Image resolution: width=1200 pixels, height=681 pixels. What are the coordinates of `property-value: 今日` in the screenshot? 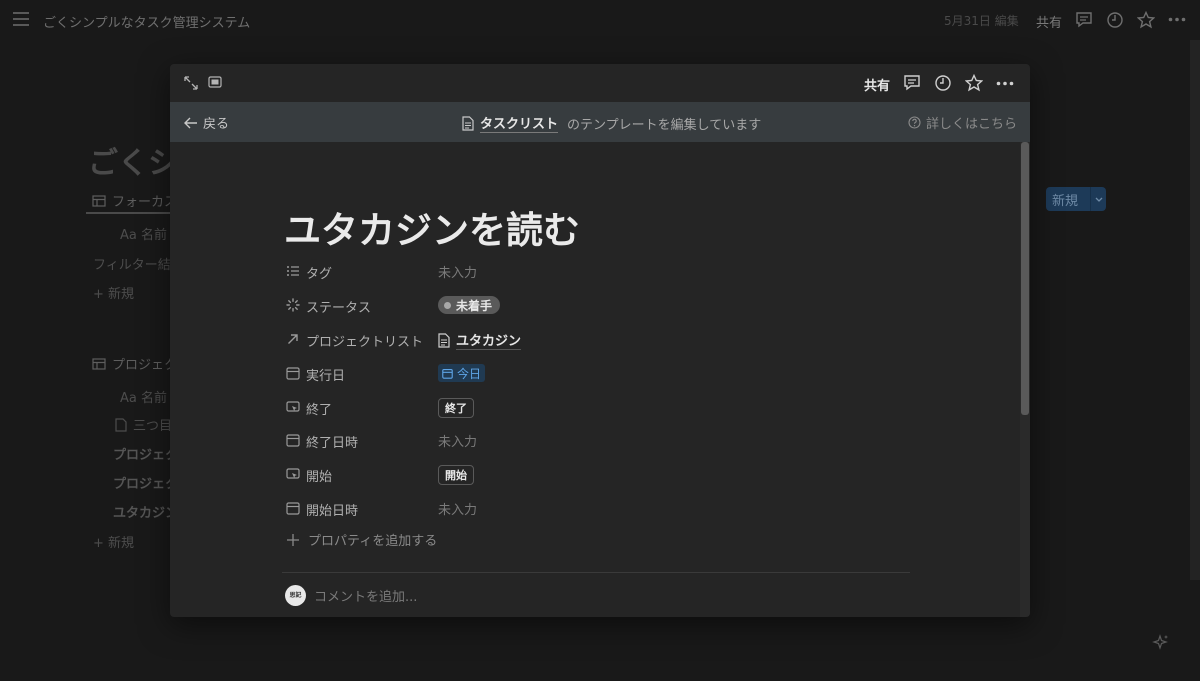 It's located at (462, 373).